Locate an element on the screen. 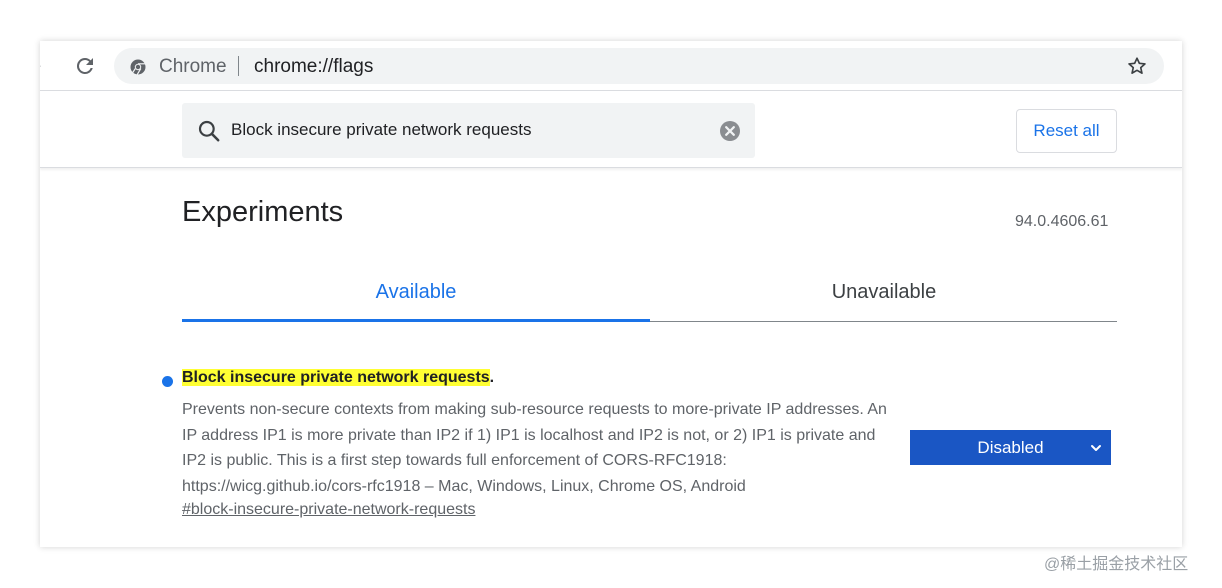  flags-header: Reset all is located at coordinates (611, 130).